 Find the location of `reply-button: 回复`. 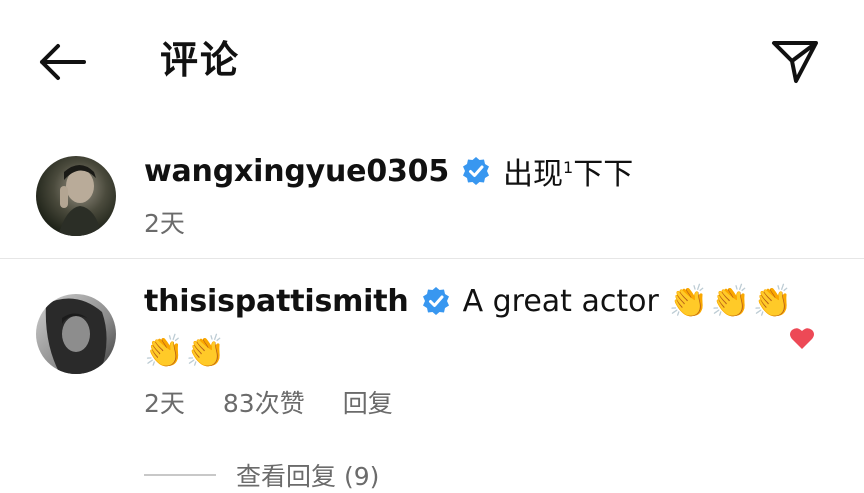

reply-button: 回复 is located at coordinates (368, 402).